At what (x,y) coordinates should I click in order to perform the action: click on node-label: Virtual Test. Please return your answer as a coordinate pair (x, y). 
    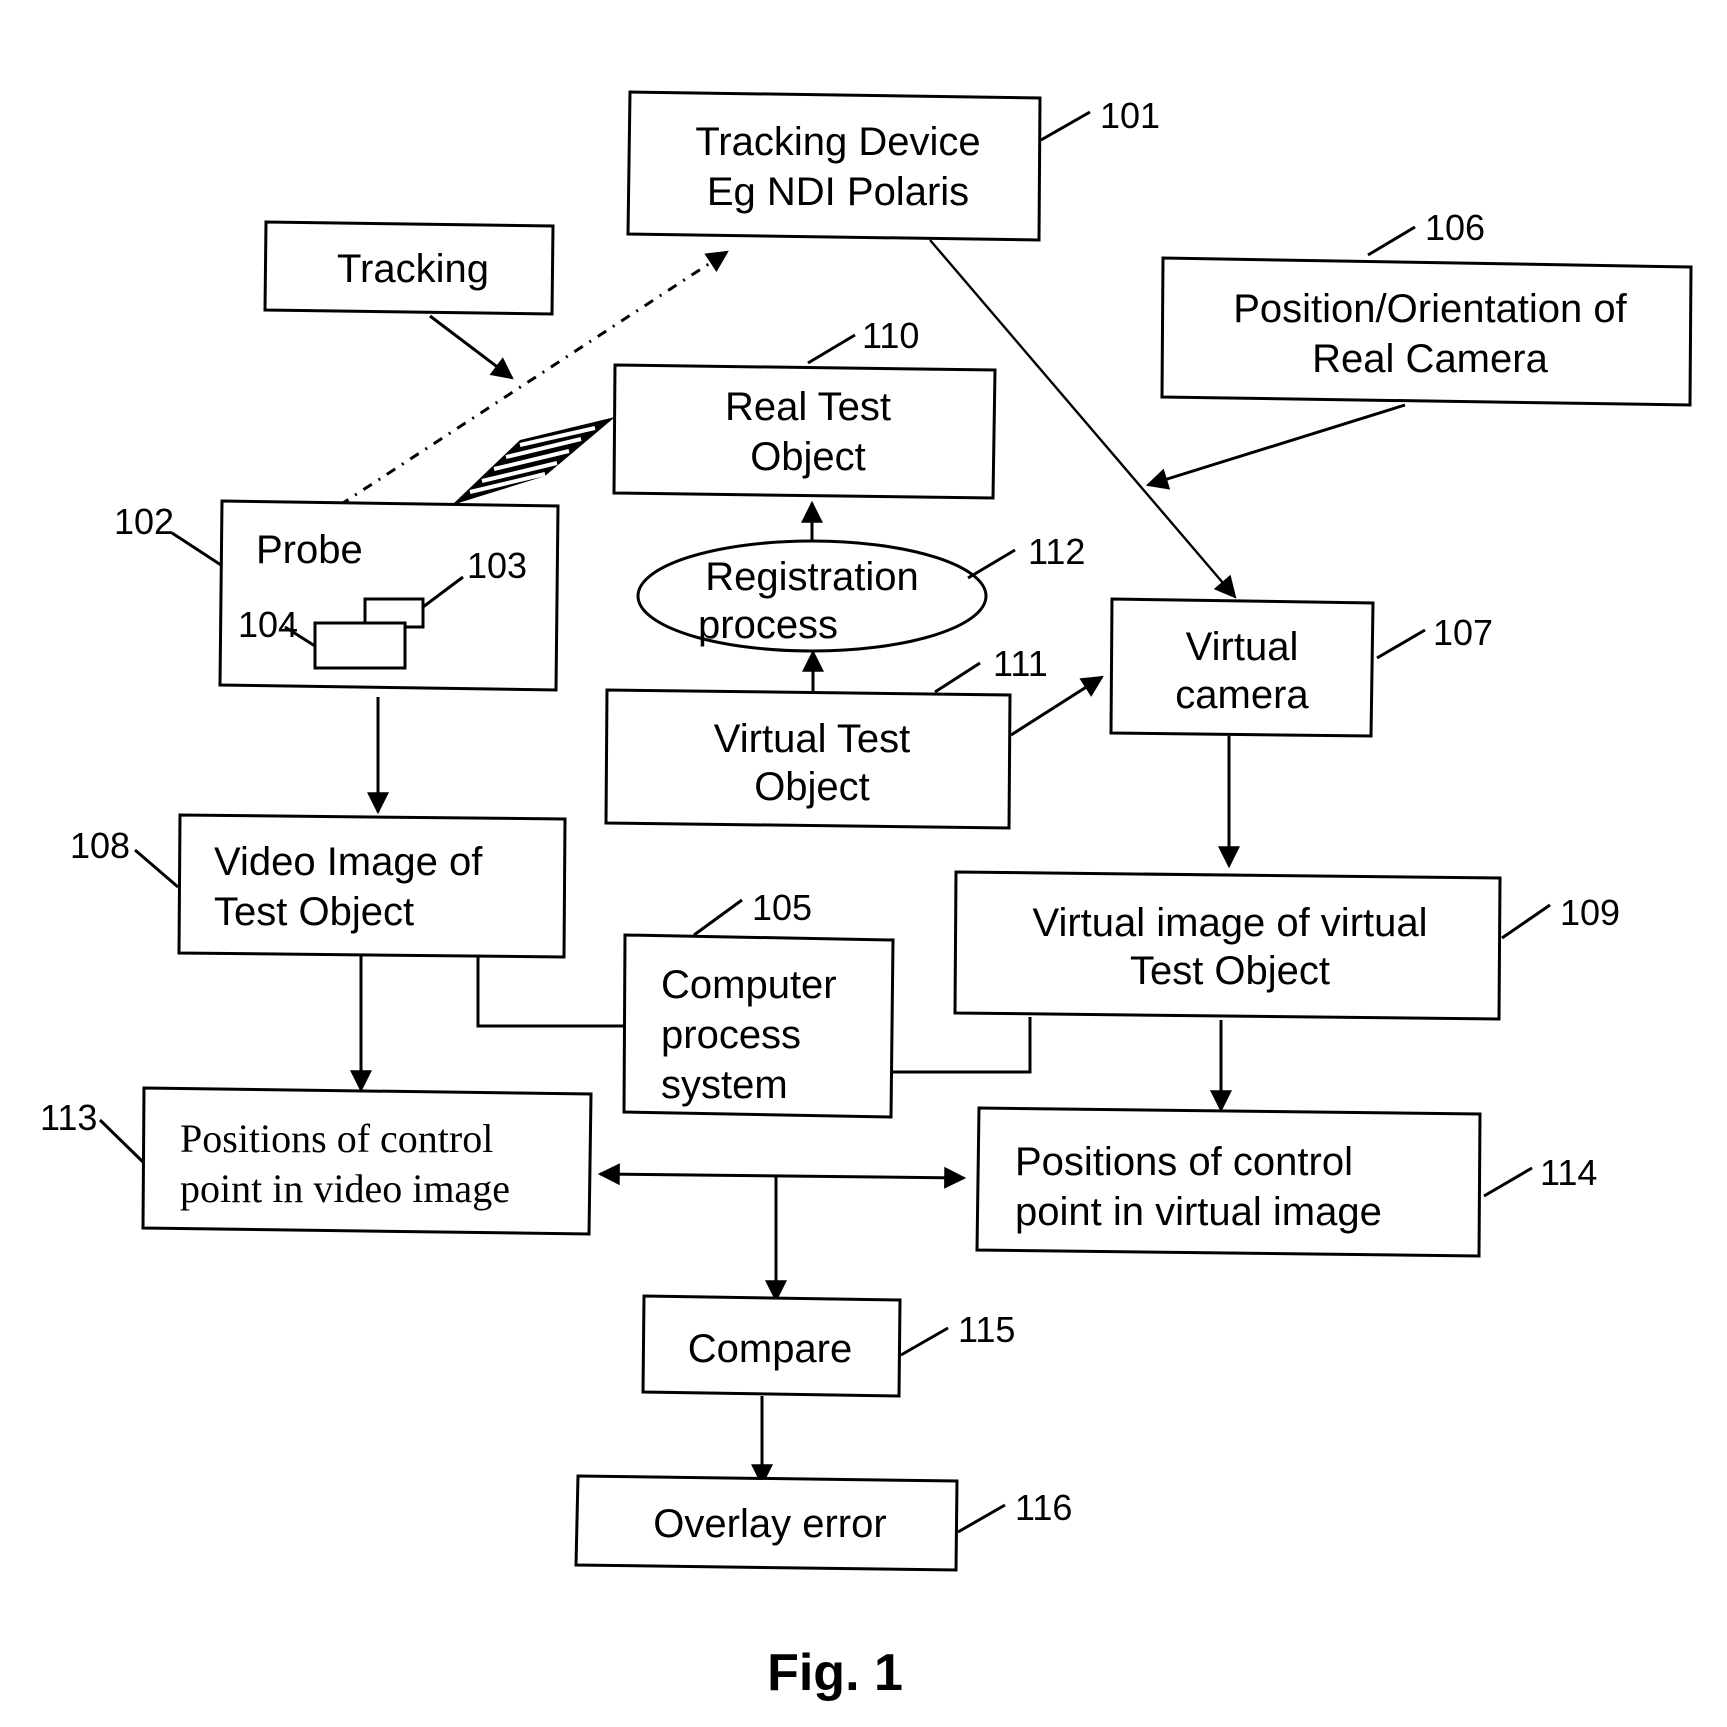
    Looking at the image, I should click on (812, 739).